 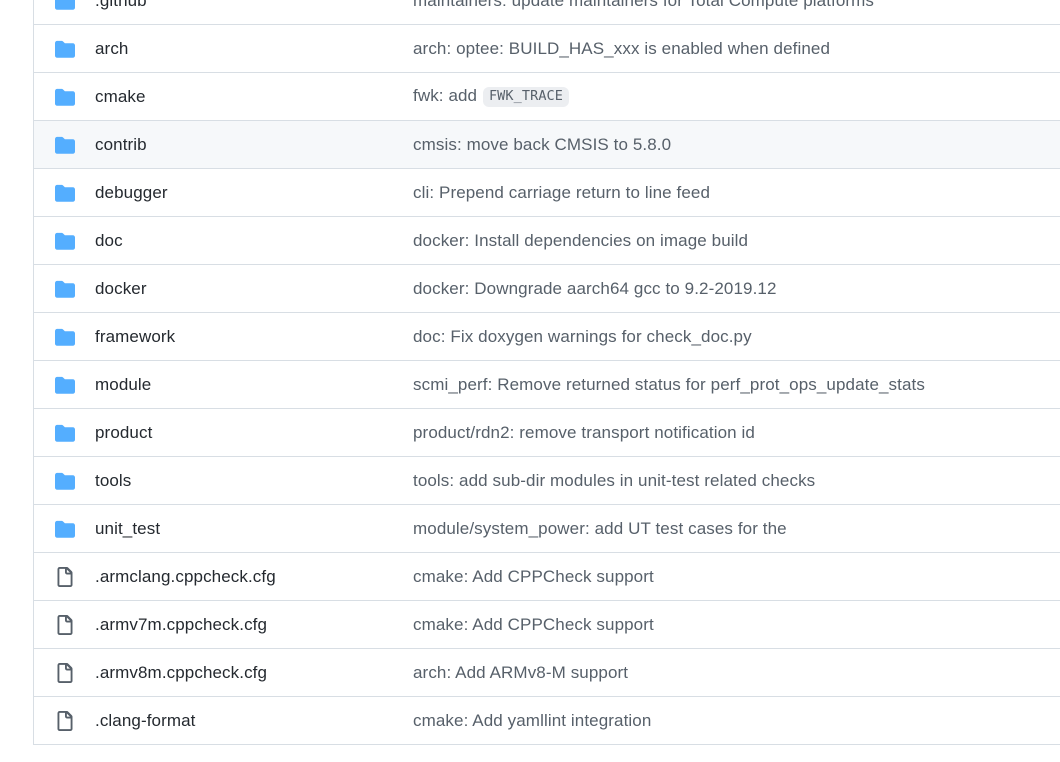 I want to click on directory-name-link: cmake, so click(x=244, y=97).